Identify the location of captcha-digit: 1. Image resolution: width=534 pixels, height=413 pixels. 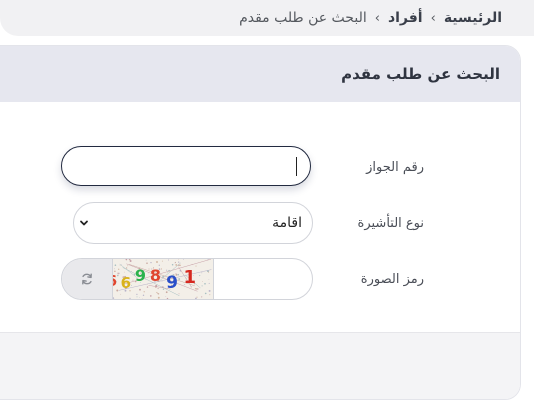
(189, 277).